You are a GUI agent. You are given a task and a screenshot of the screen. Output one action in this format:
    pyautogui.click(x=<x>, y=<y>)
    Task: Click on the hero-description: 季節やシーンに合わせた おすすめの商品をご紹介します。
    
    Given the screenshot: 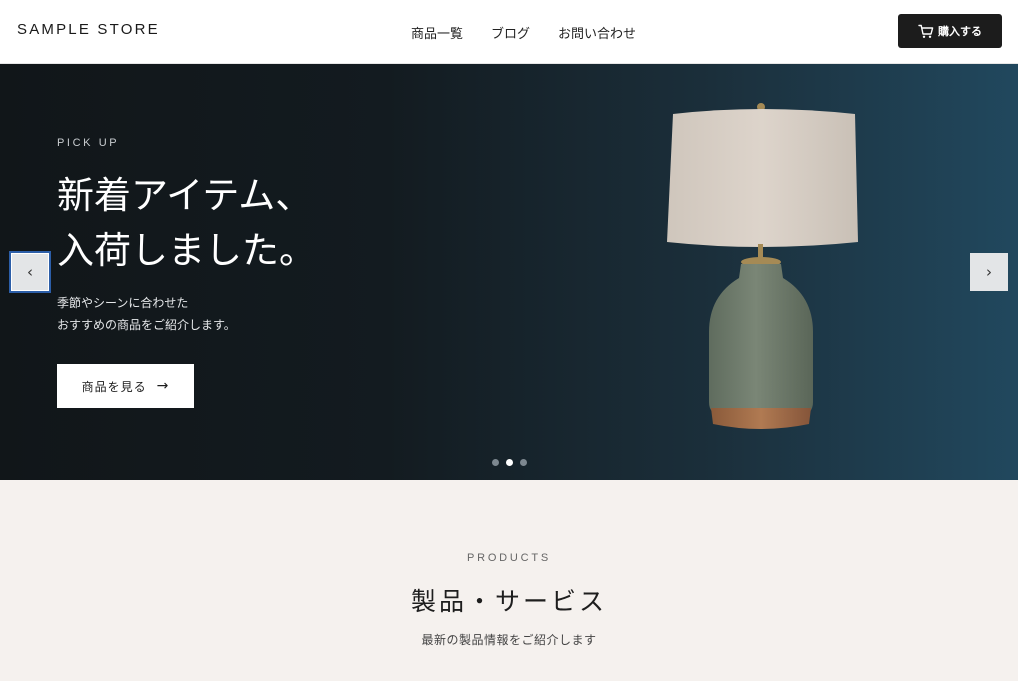 What is the action you would take?
    pyautogui.click(x=146, y=314)
    